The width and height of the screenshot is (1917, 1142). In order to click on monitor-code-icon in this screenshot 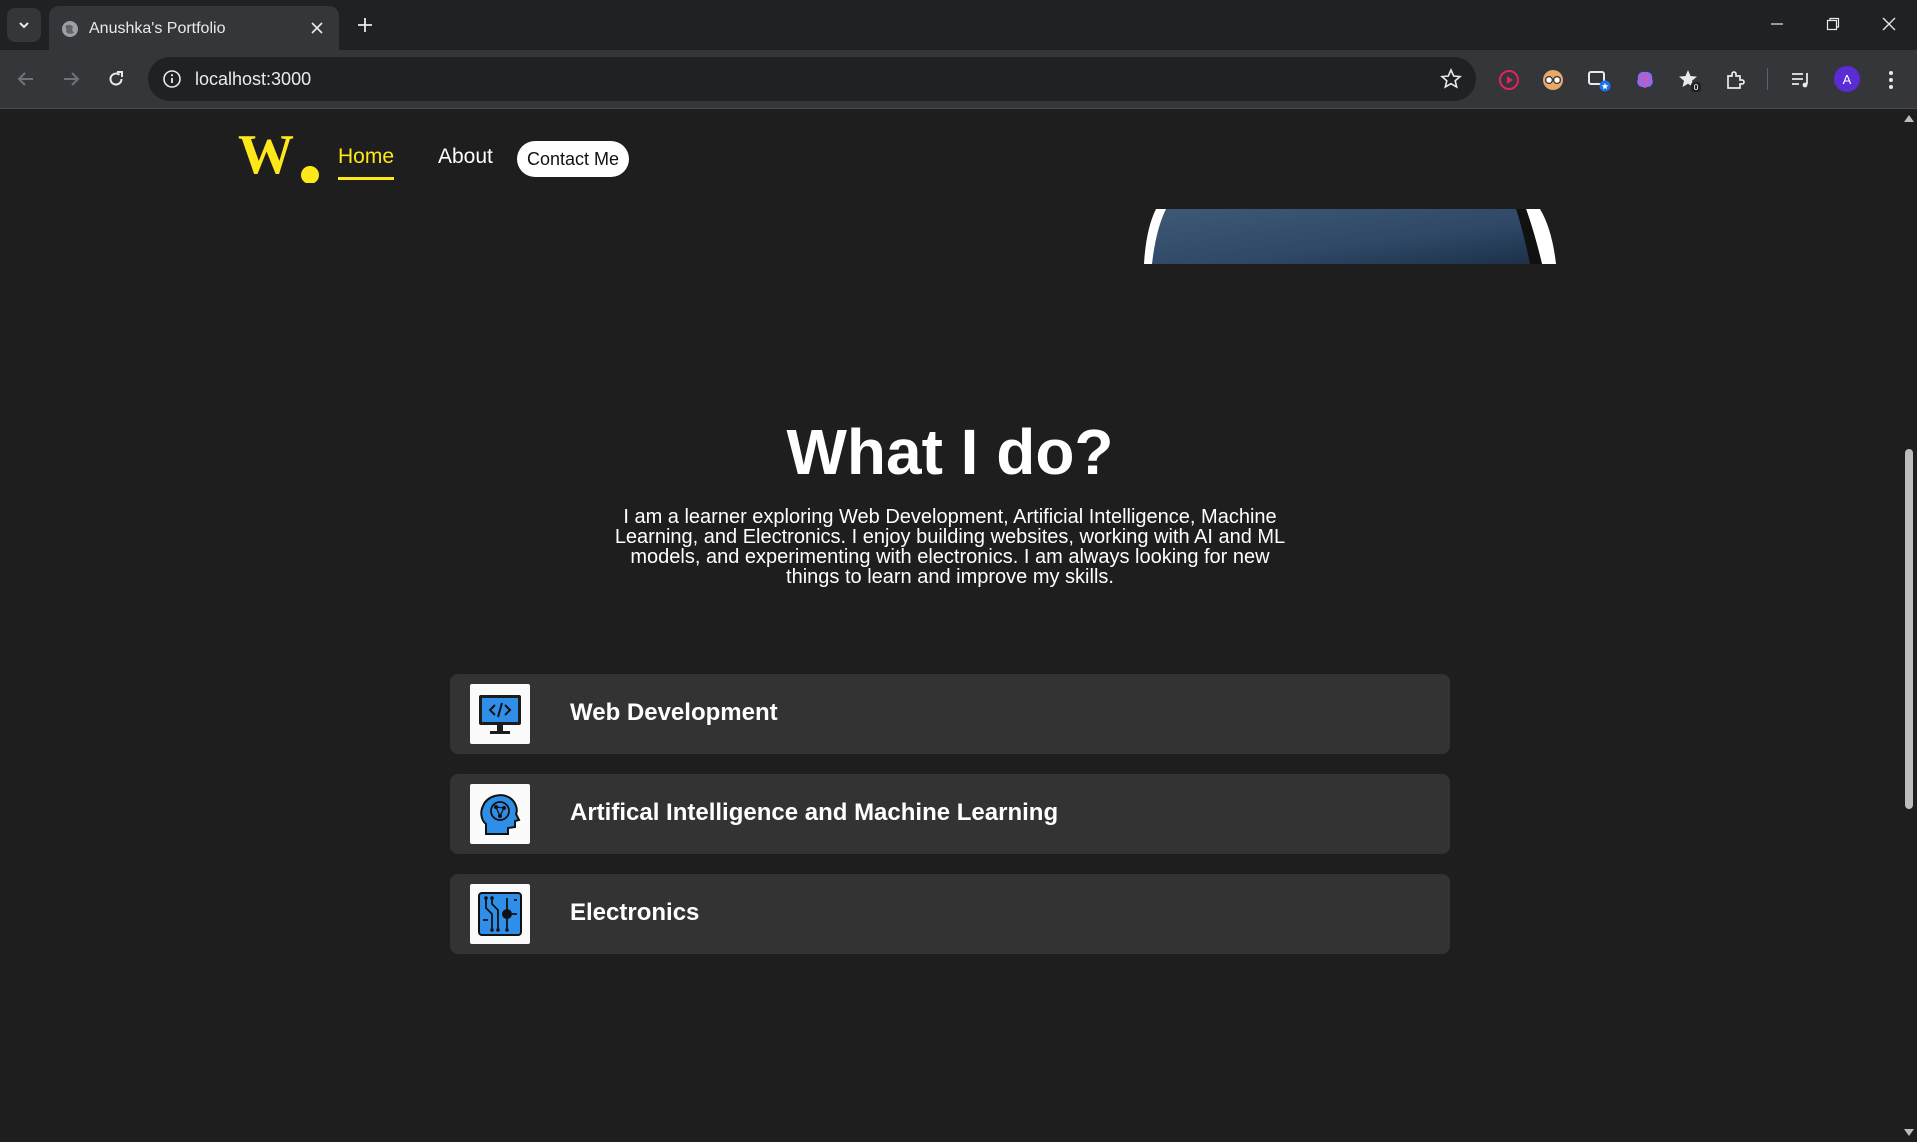, I will do `click(500, 714)`.